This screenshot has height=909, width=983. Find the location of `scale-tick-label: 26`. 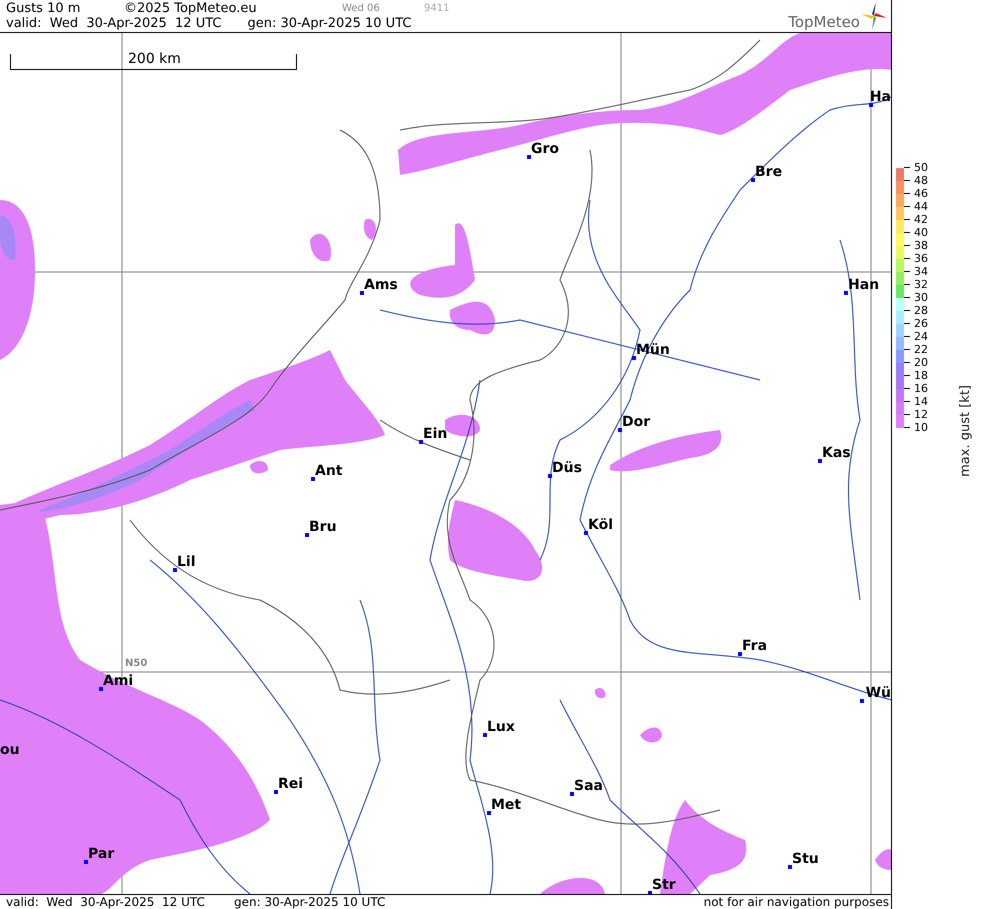

scale-tick-label: 26 is located at coordinates (916, 323).